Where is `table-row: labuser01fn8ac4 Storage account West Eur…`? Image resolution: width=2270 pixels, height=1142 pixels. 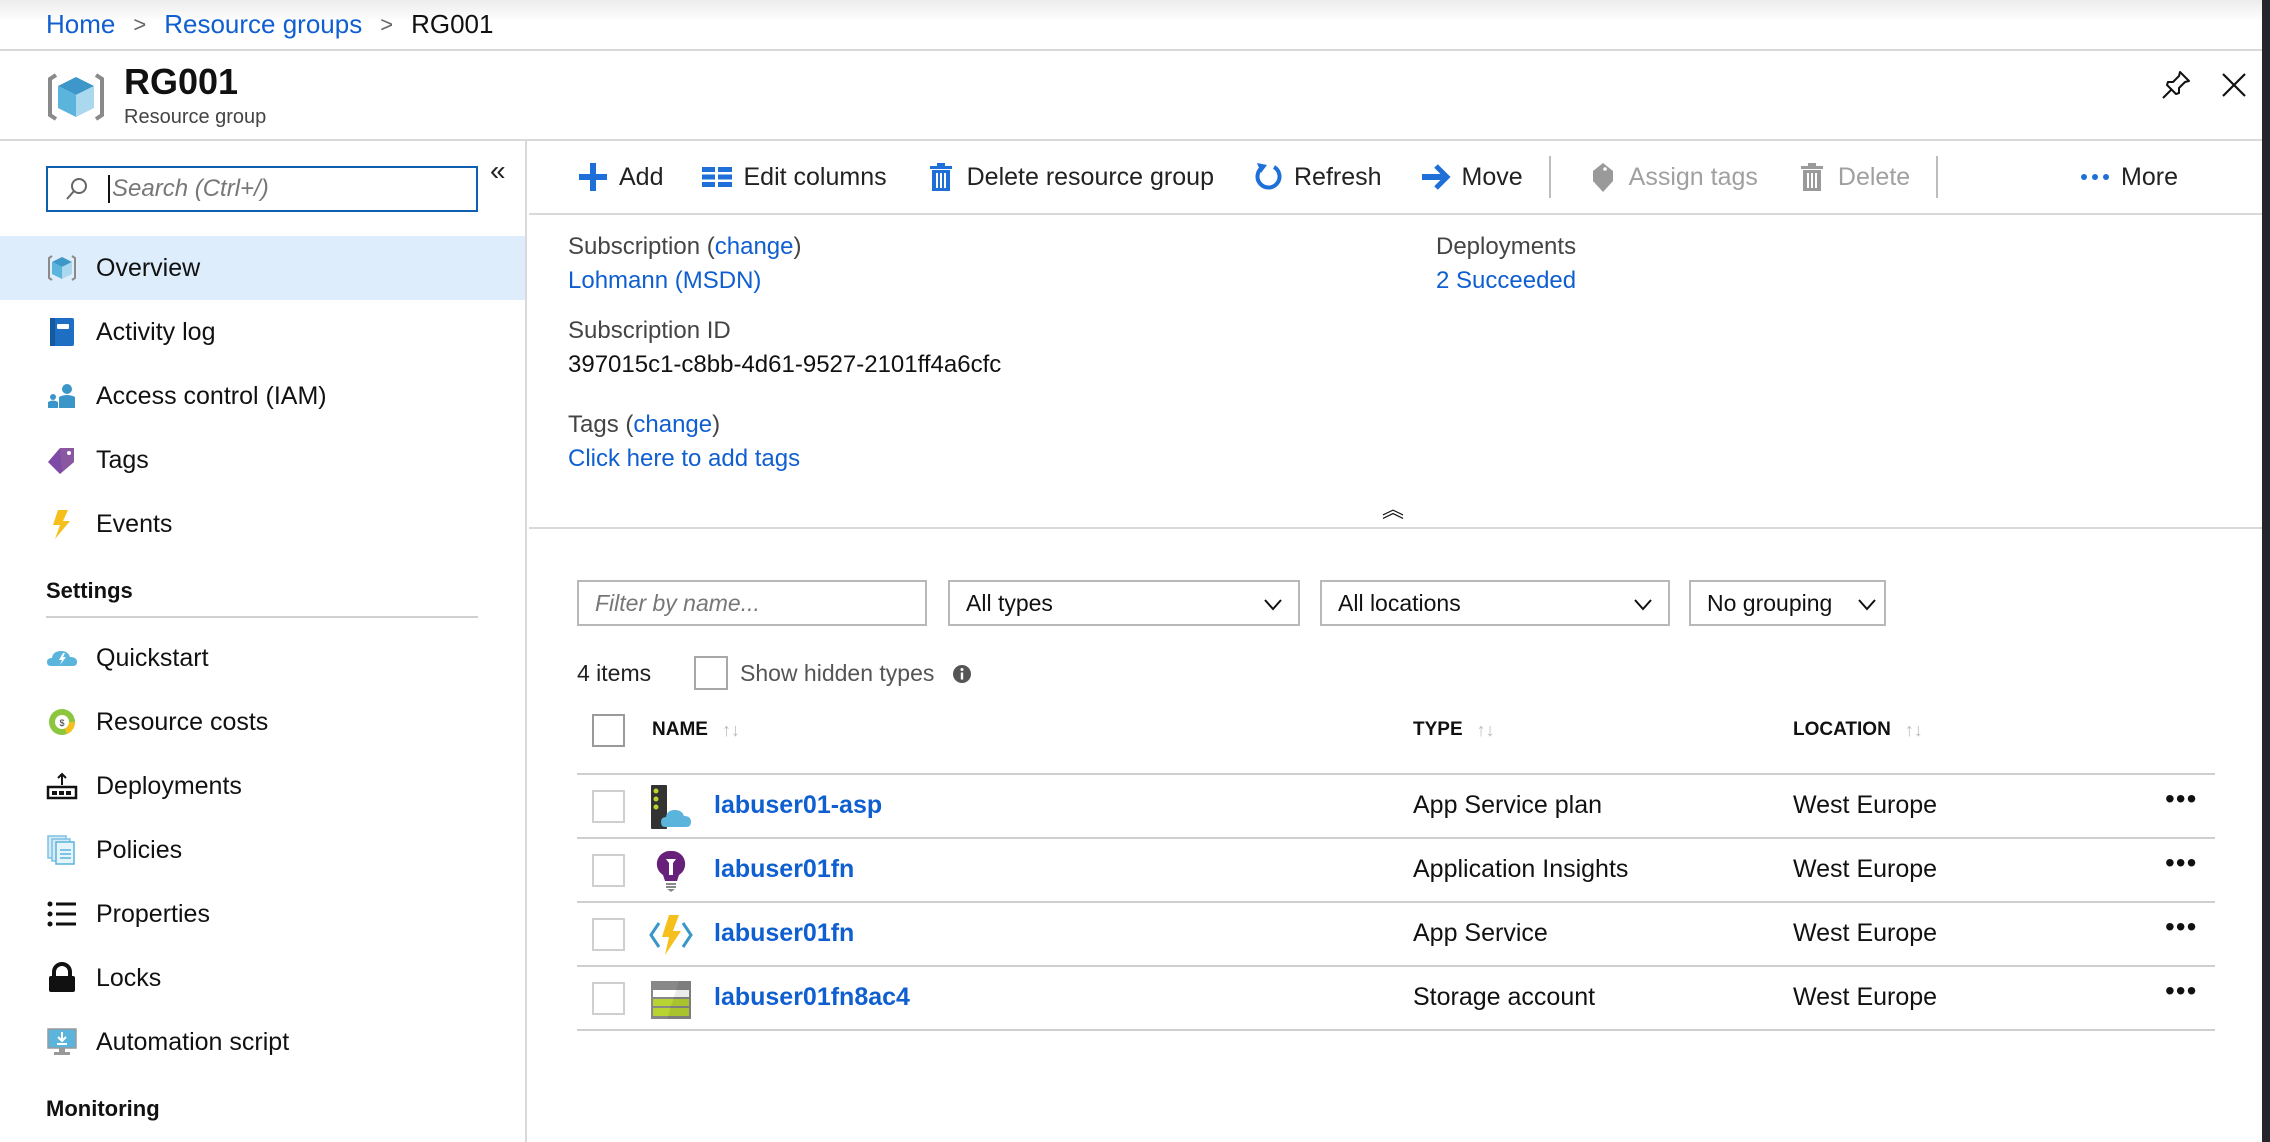 table-row: labuser01fn8ac4 Storage account West Eur… is located at coordinates (1396, 999).